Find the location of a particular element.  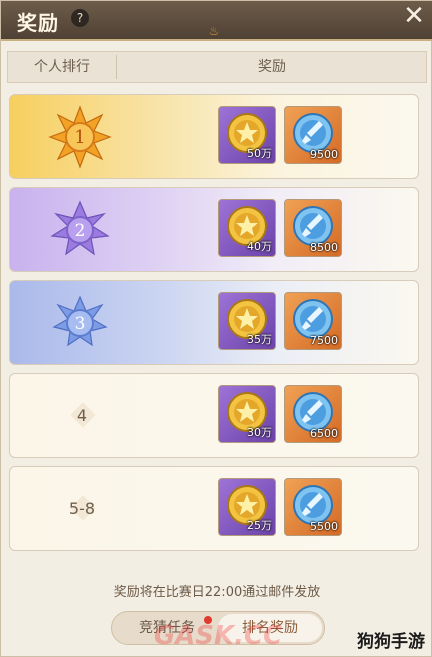

reward-item-coin: 50万 is located at coordinates (247, 135).